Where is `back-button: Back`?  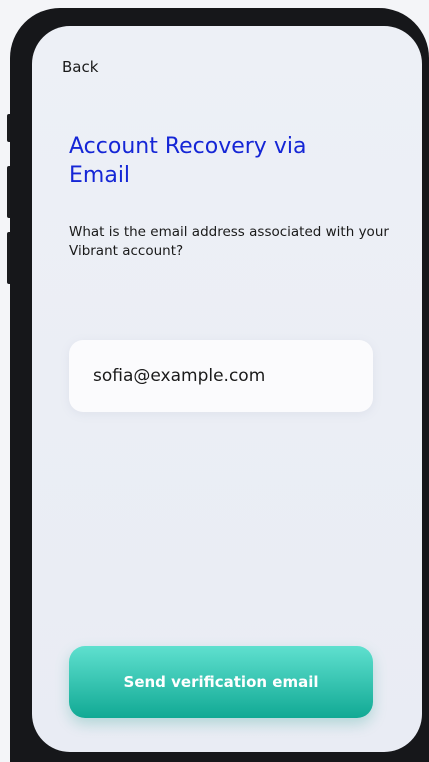
back-button: Back is located at coordinates (80, 67).